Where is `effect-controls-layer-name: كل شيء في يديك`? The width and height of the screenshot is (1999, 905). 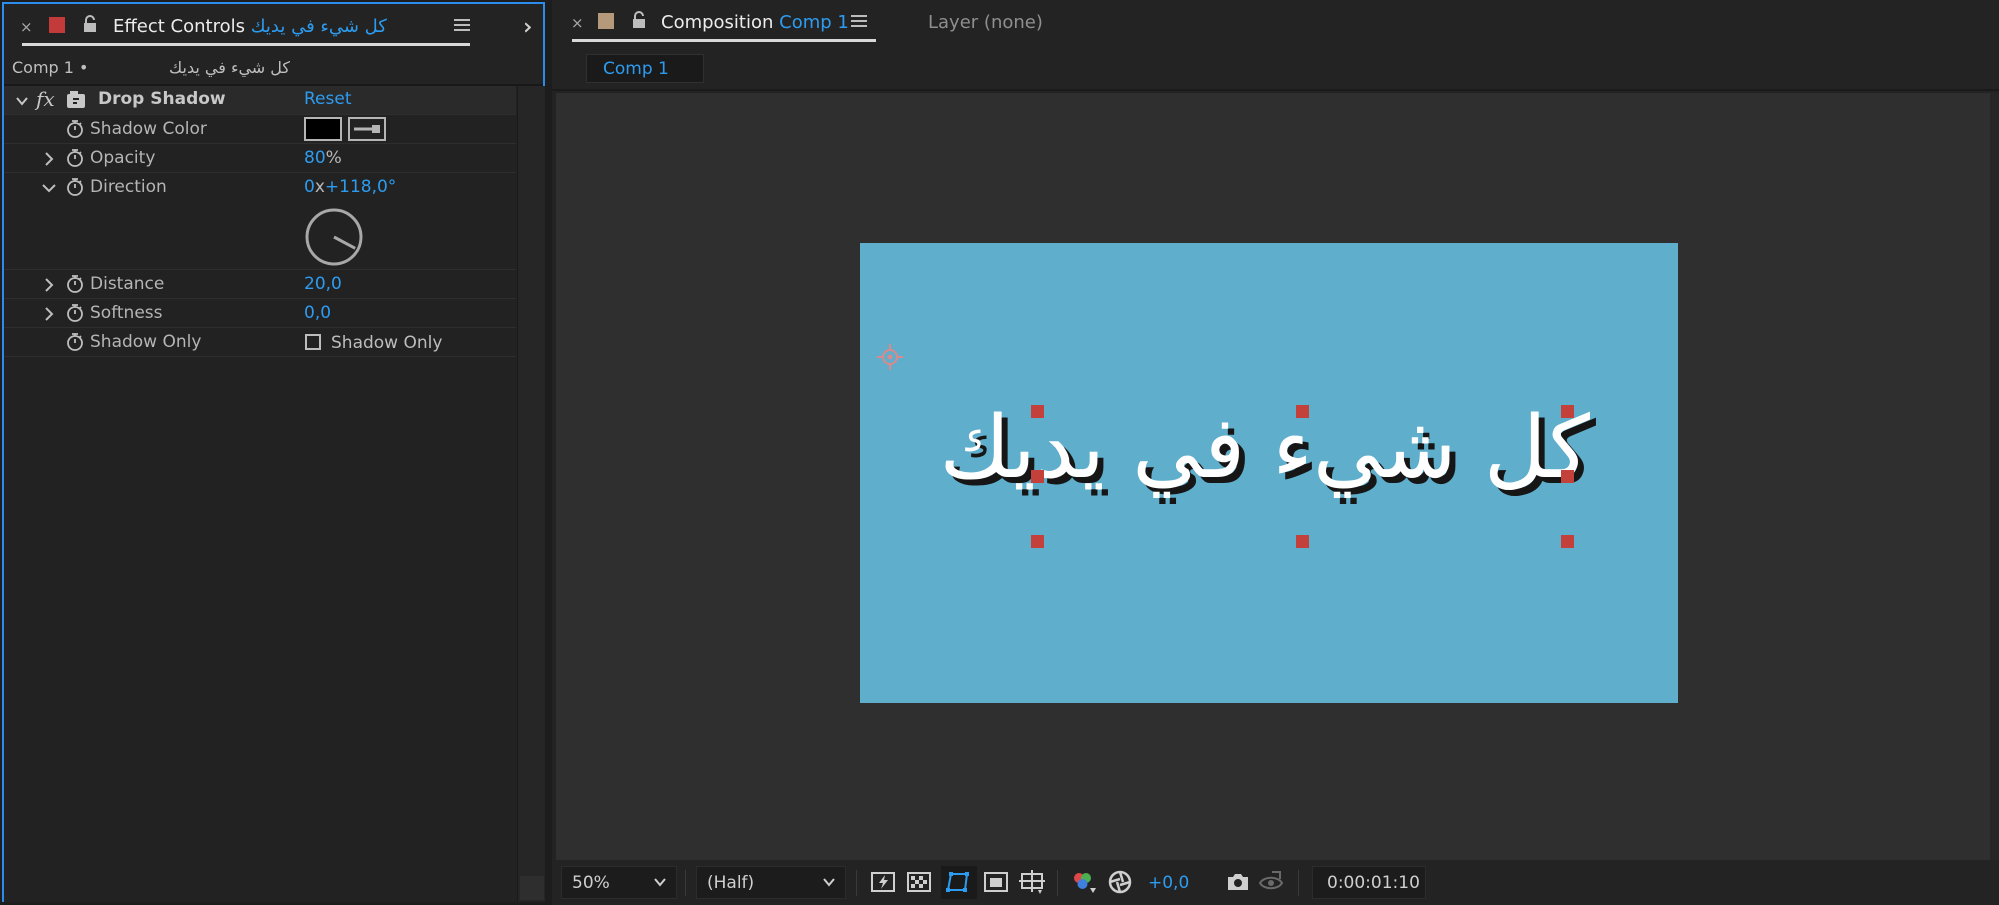 effect-controls-layer-name: كل شيء في يديك is located at coordinates (318, 26).